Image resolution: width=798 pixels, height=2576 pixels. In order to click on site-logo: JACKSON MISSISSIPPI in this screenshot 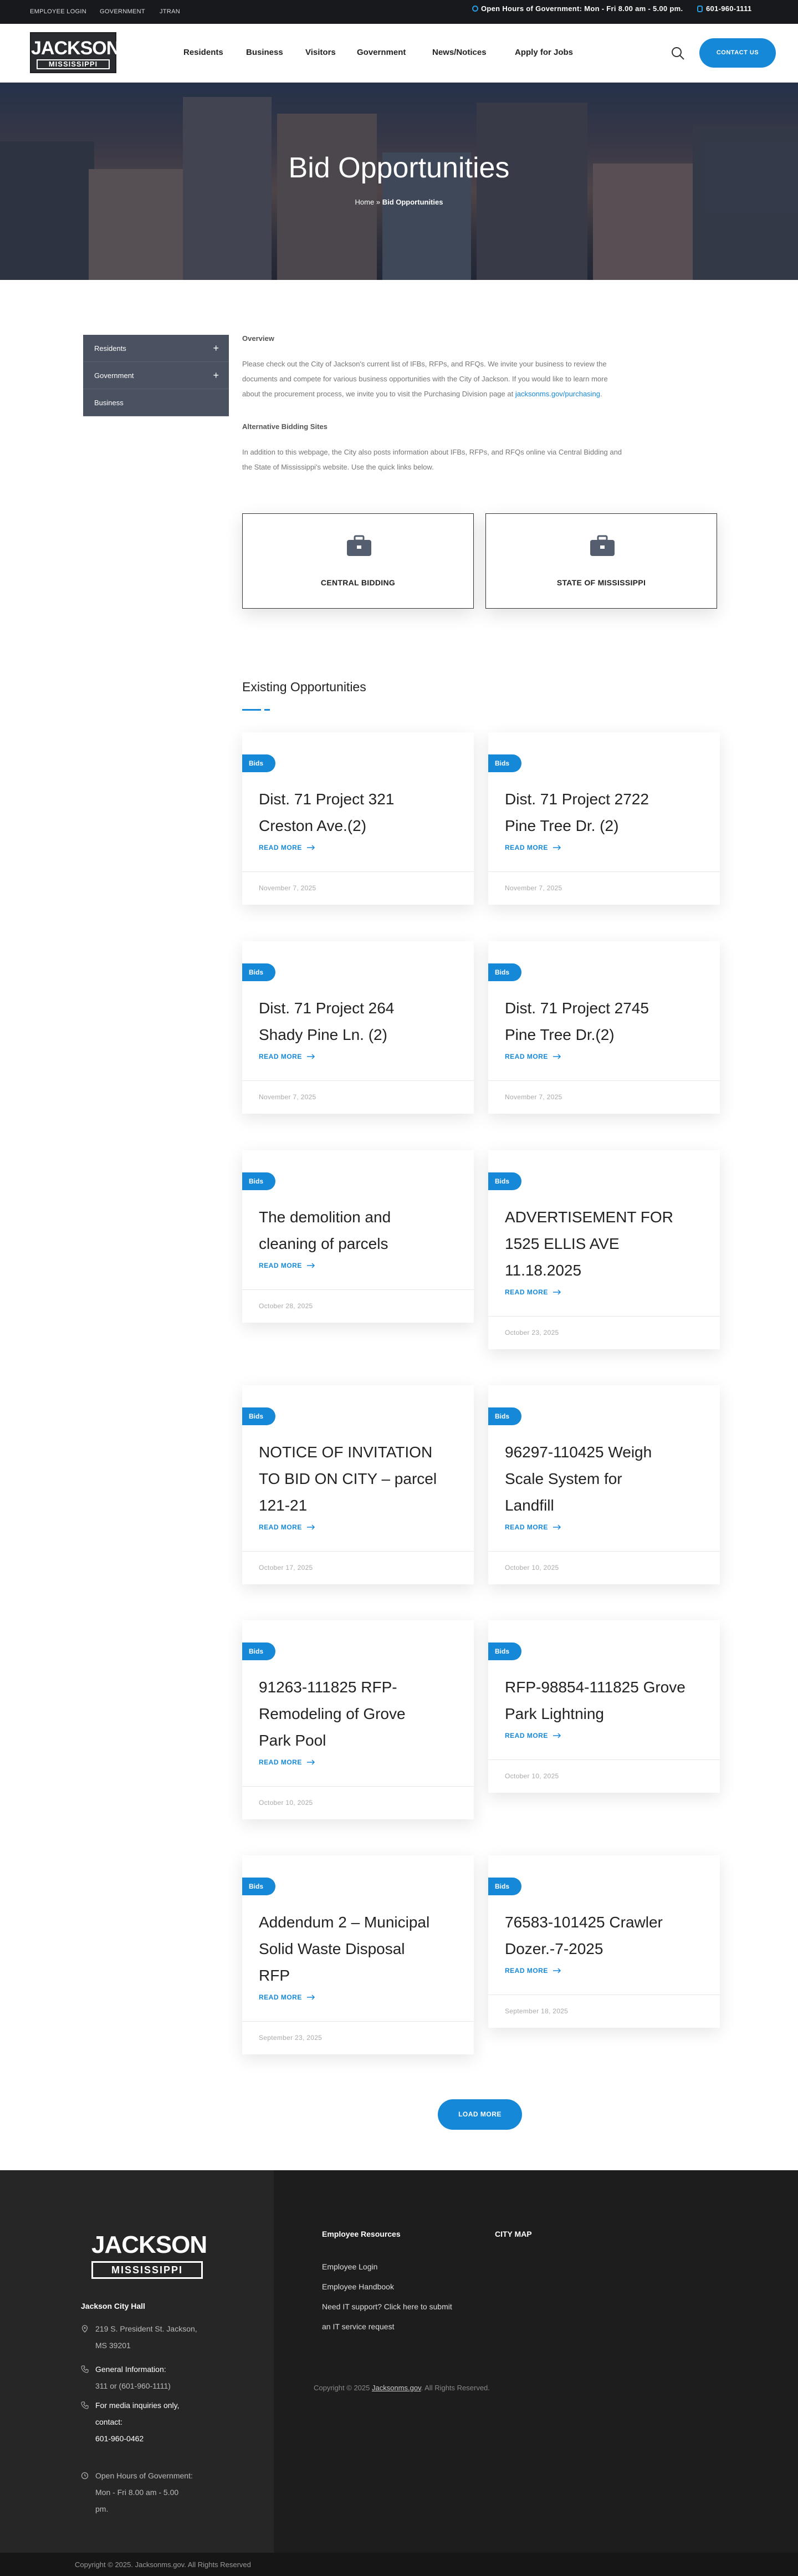, I will do `click(75, 52)`.